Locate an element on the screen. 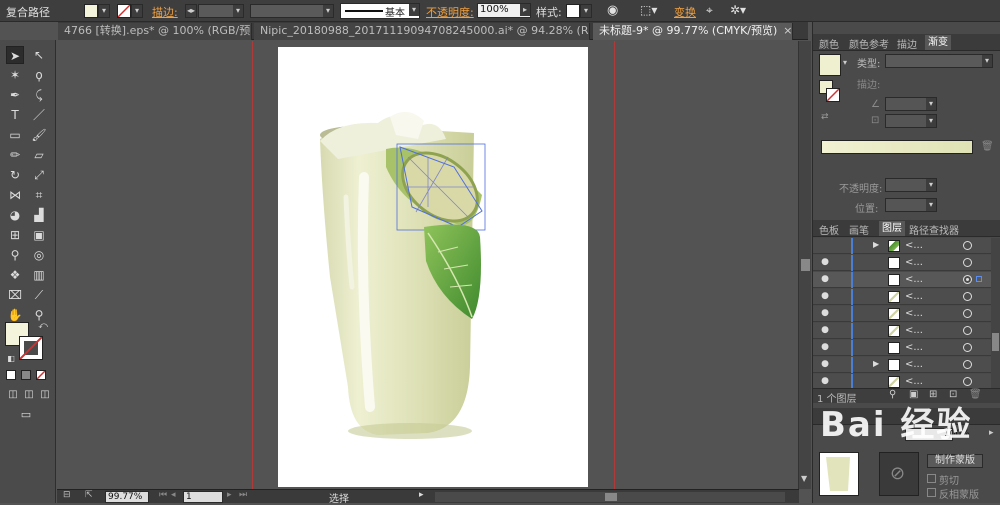 The height and width of the screenshot is (505, 1000). selection-indicator is located at coordinates (979, 279).